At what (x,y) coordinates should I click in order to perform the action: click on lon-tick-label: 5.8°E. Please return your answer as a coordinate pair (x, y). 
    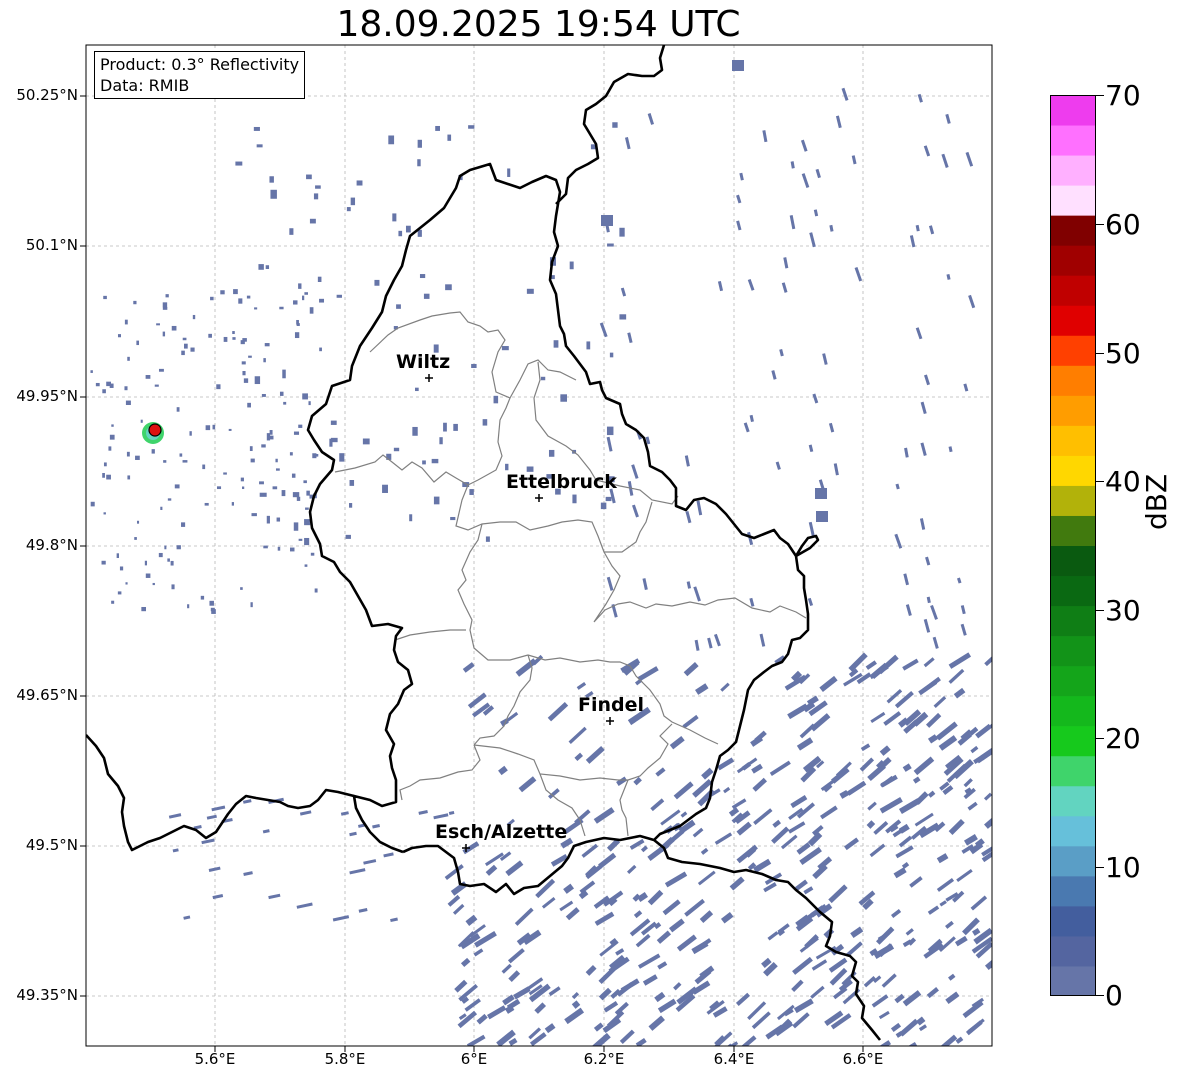
    Looking at the image, I should click on (345, 1059).